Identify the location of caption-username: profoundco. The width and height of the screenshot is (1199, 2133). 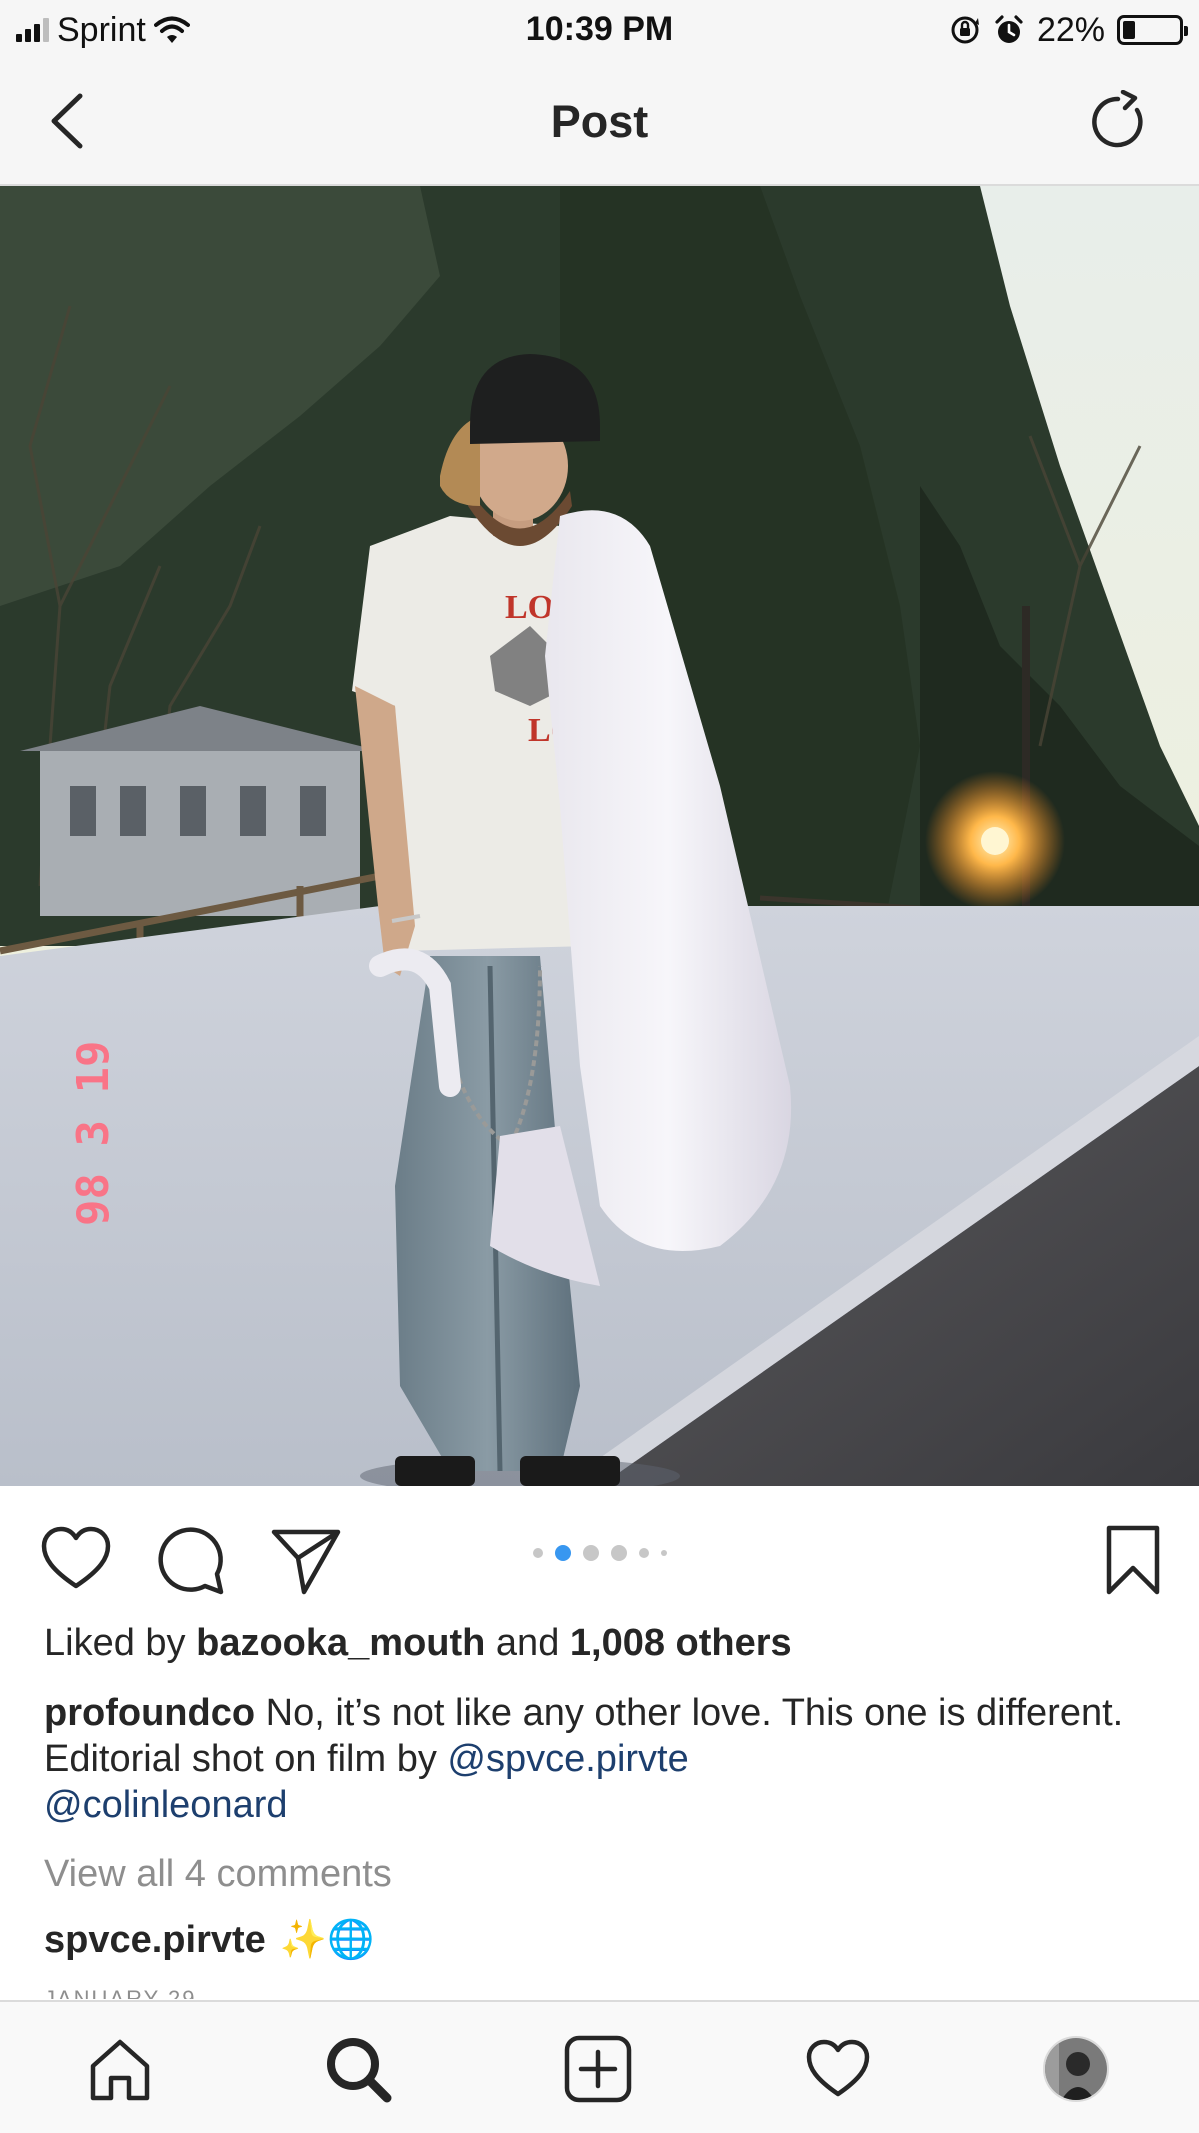
(149, 1713).